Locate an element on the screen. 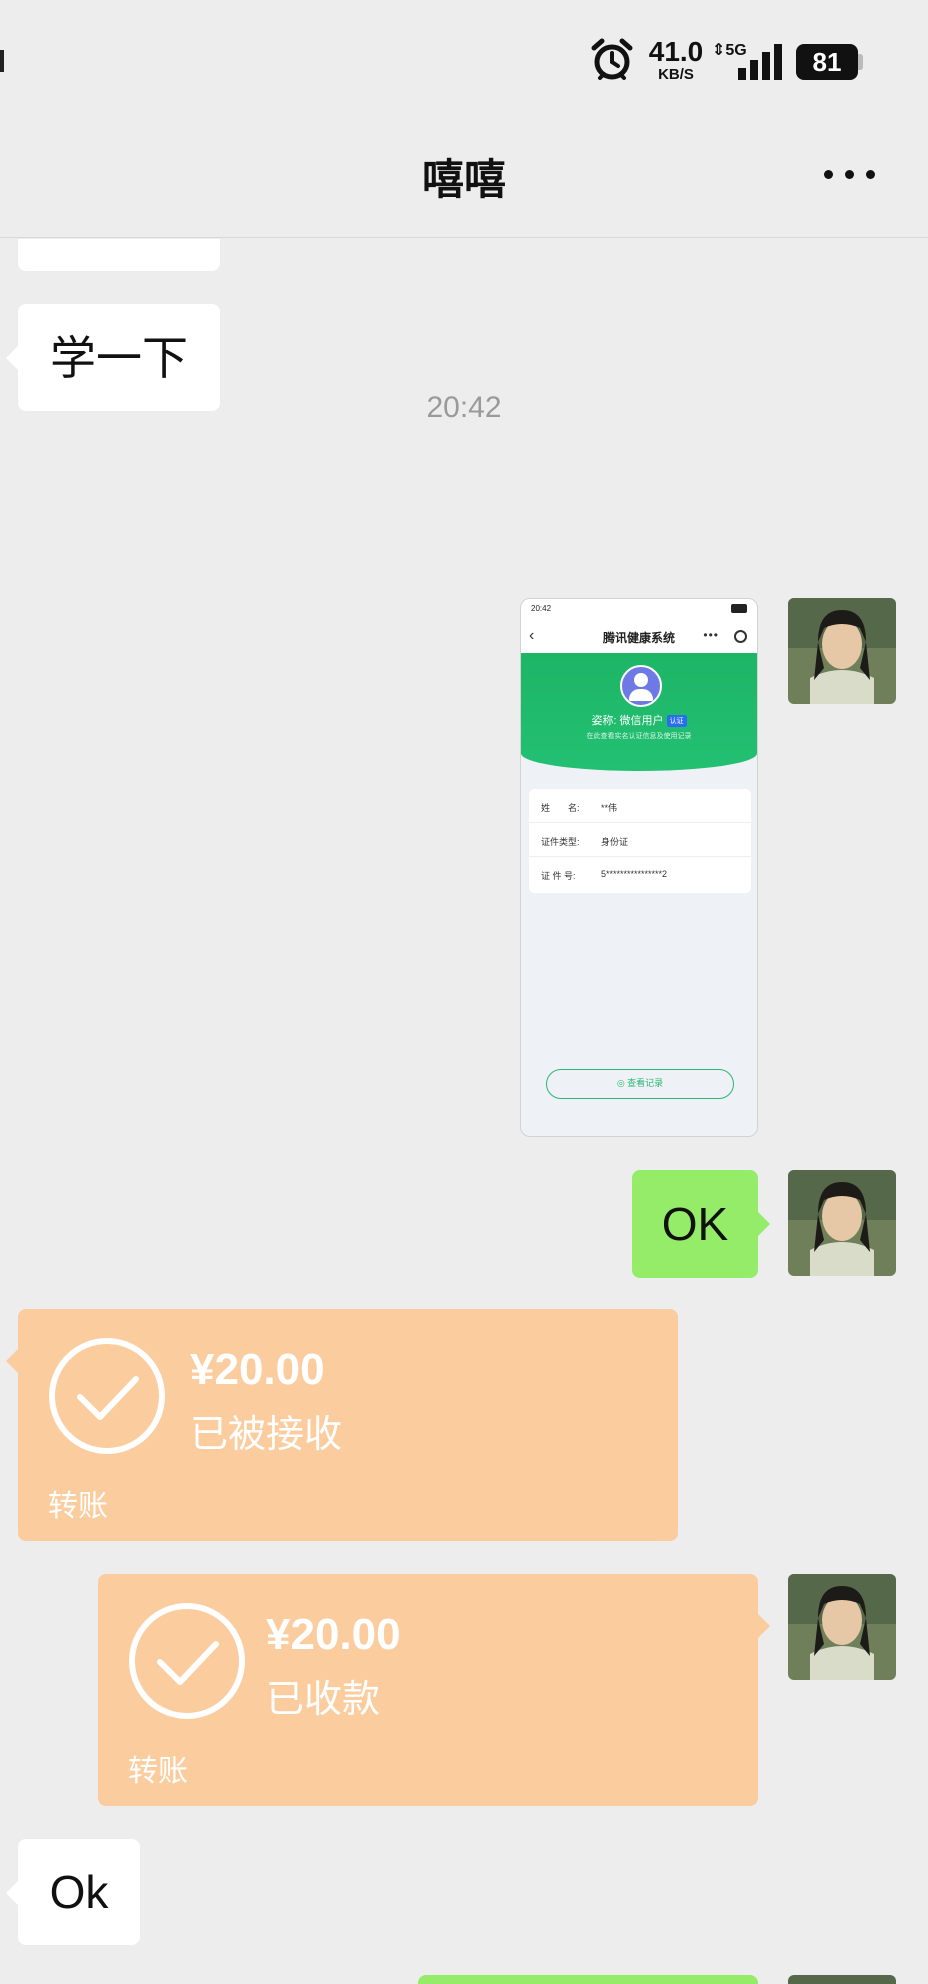 This screenshot has height=1984, width=928. thumb-record-label: 查看记录 is located at coordinates (645, 1083).